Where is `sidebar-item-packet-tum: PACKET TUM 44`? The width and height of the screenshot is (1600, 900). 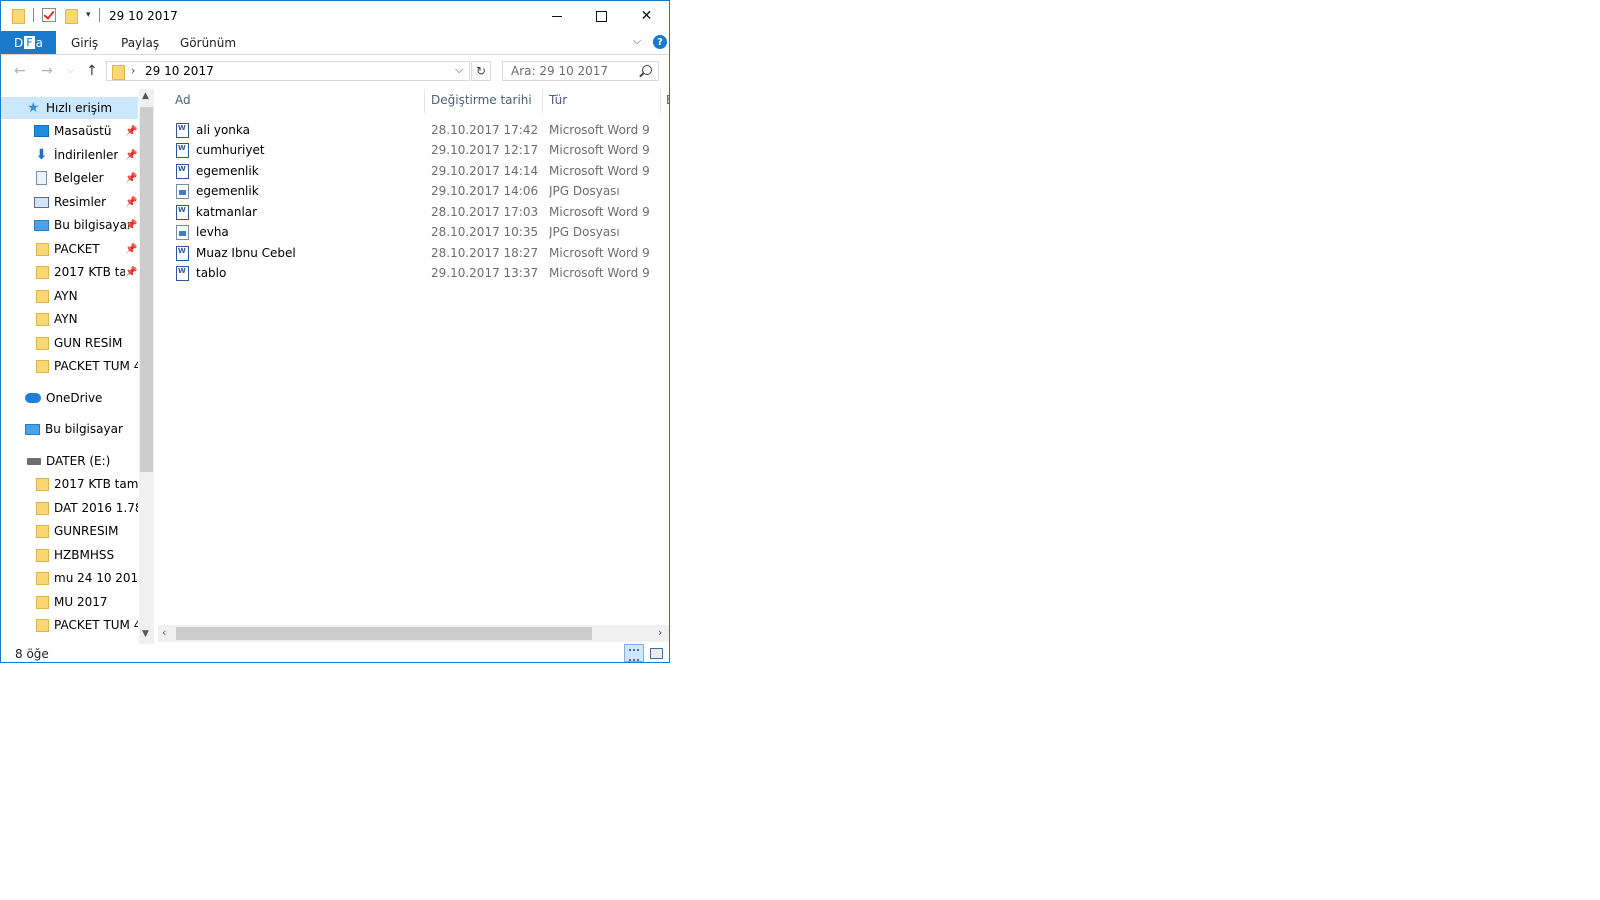
sidebar-item-packet-tum: PACKET TUM 44 is located at coordinates (69, 366).